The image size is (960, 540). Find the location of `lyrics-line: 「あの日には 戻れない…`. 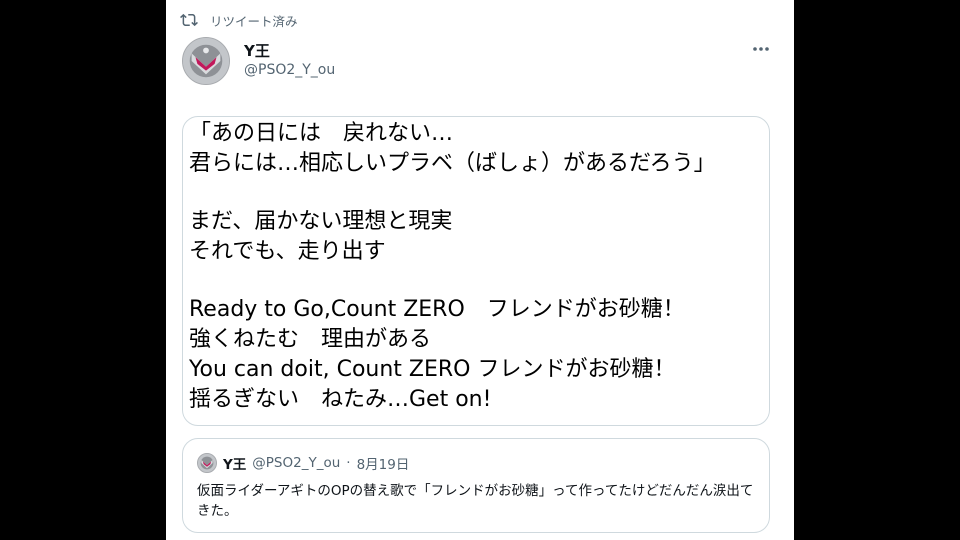

lyrics-line: 「あの日には 戻れない… is located at coordinates (321, 133).